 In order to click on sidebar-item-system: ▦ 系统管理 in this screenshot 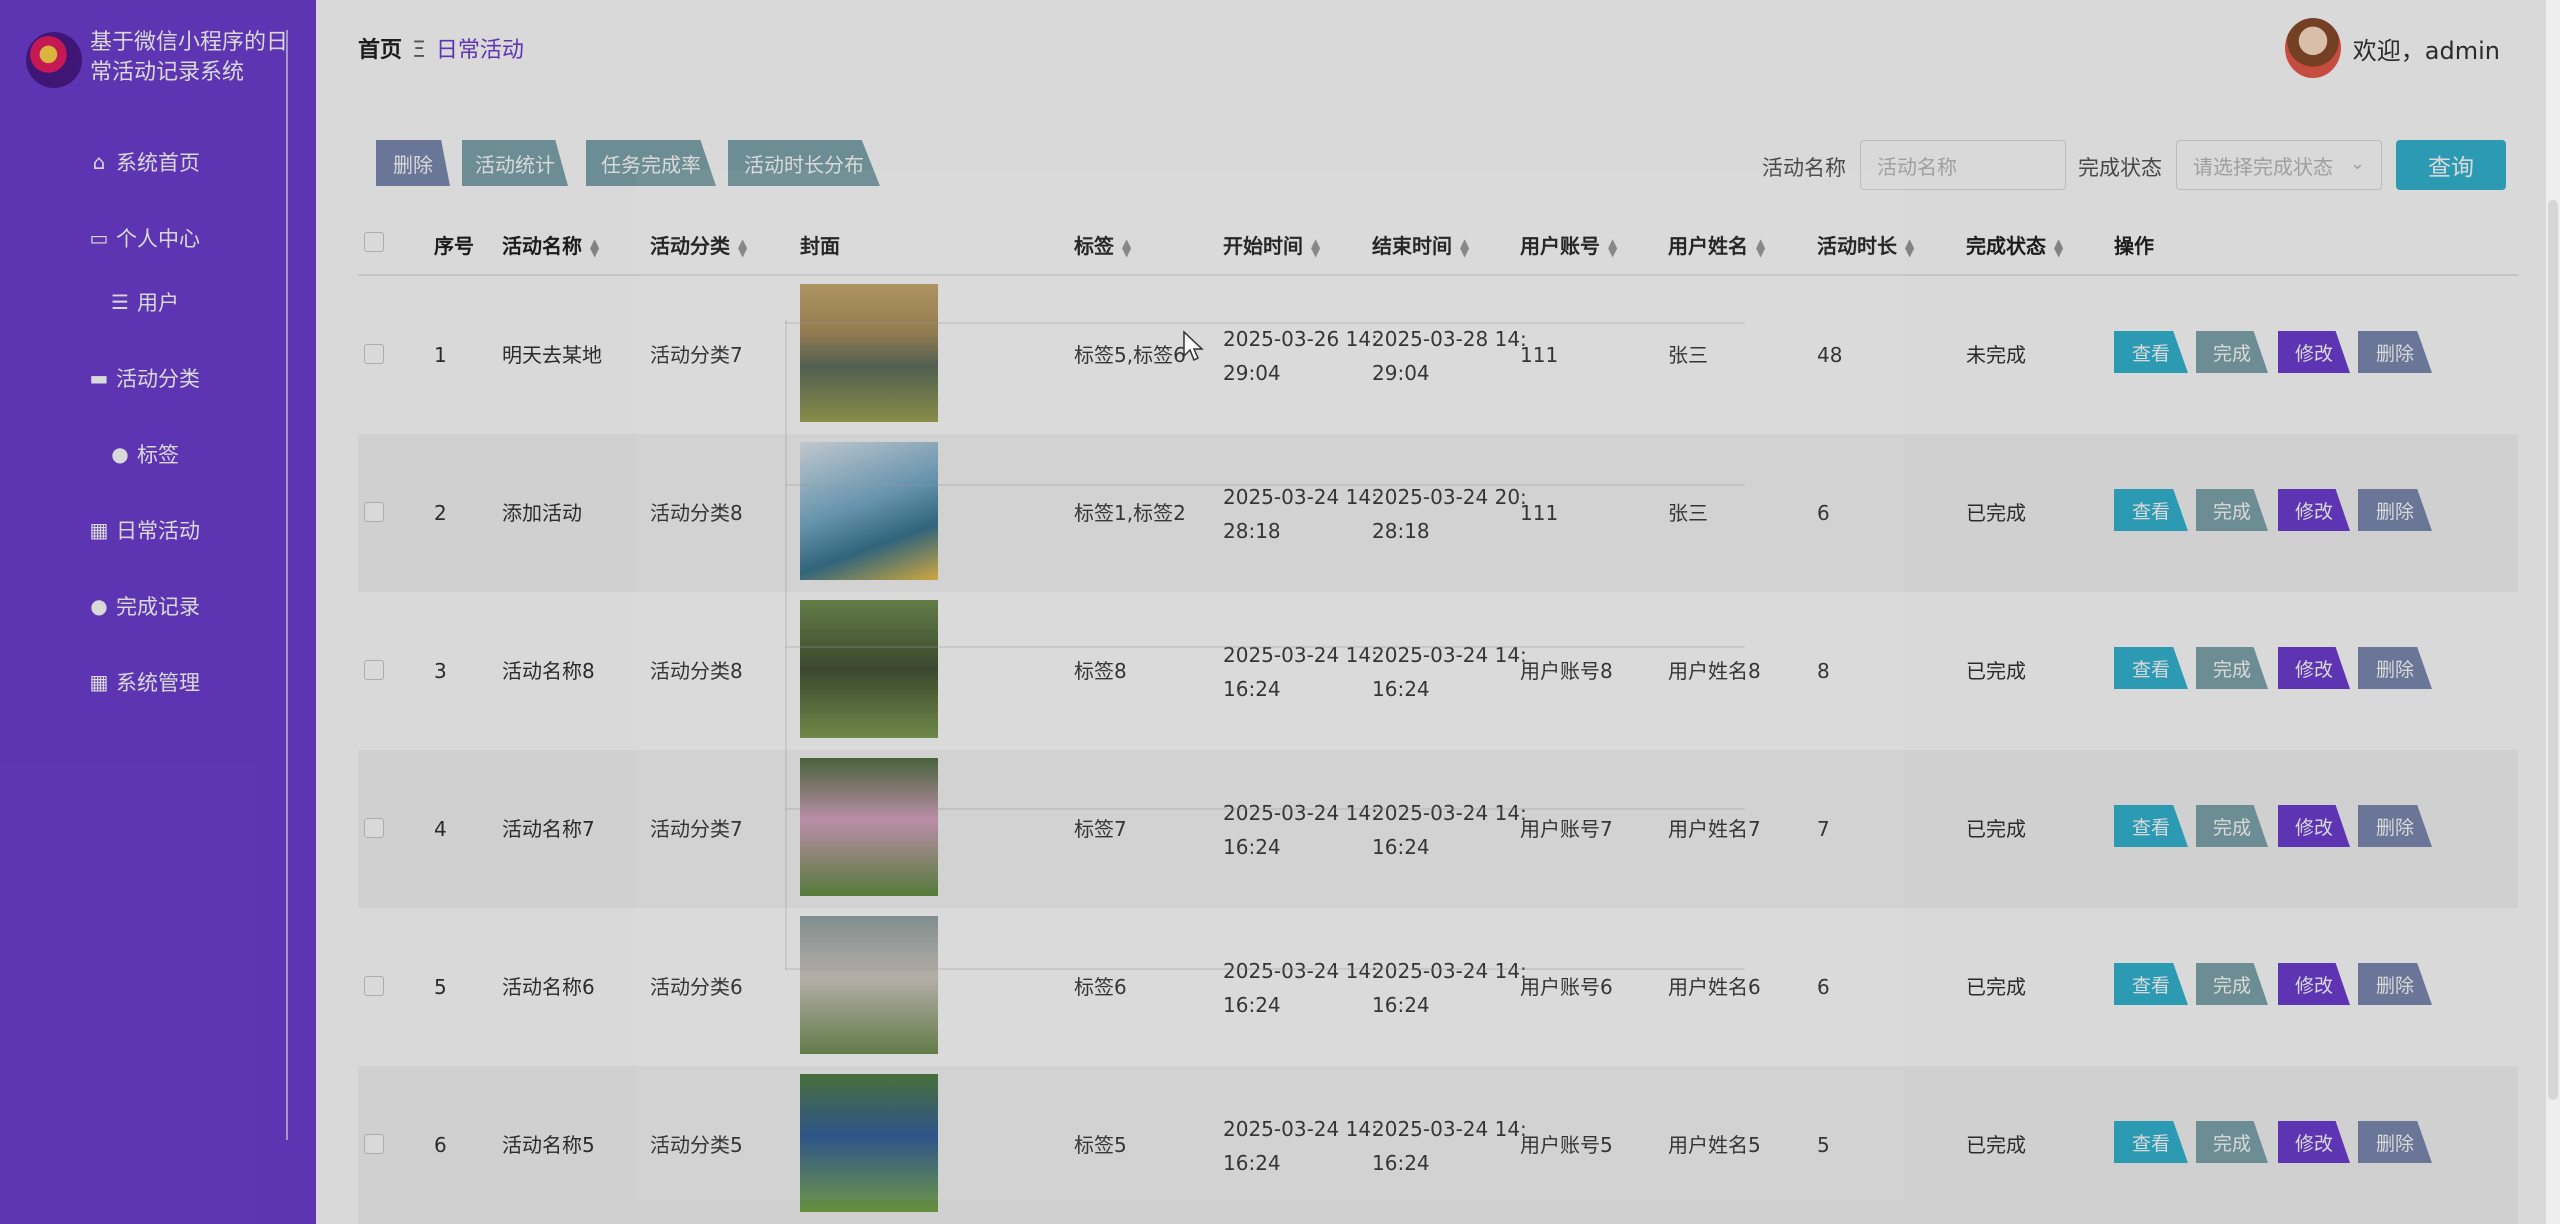, I will do `click(143, 682)`.